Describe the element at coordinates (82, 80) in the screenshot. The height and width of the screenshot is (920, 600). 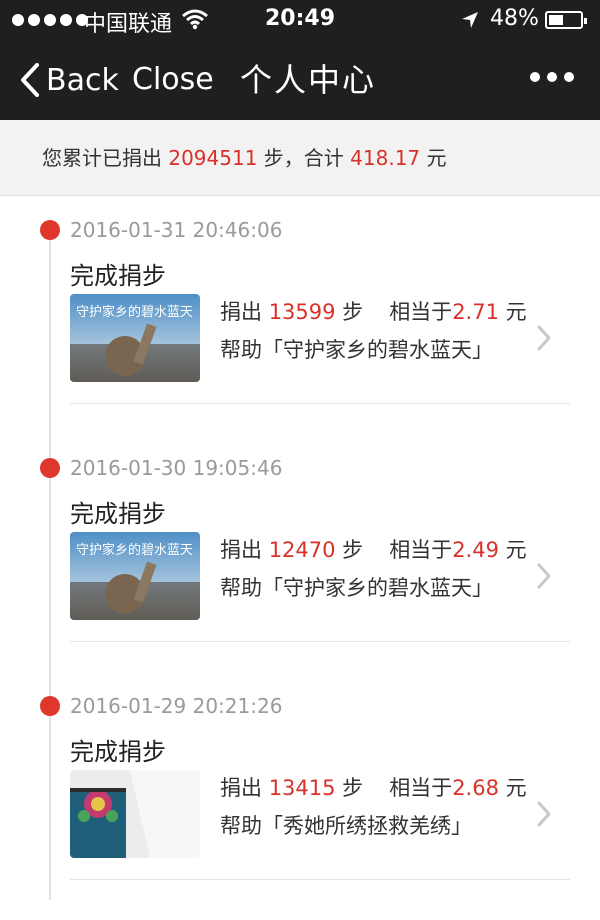
I see `back-label: Back` at that location.